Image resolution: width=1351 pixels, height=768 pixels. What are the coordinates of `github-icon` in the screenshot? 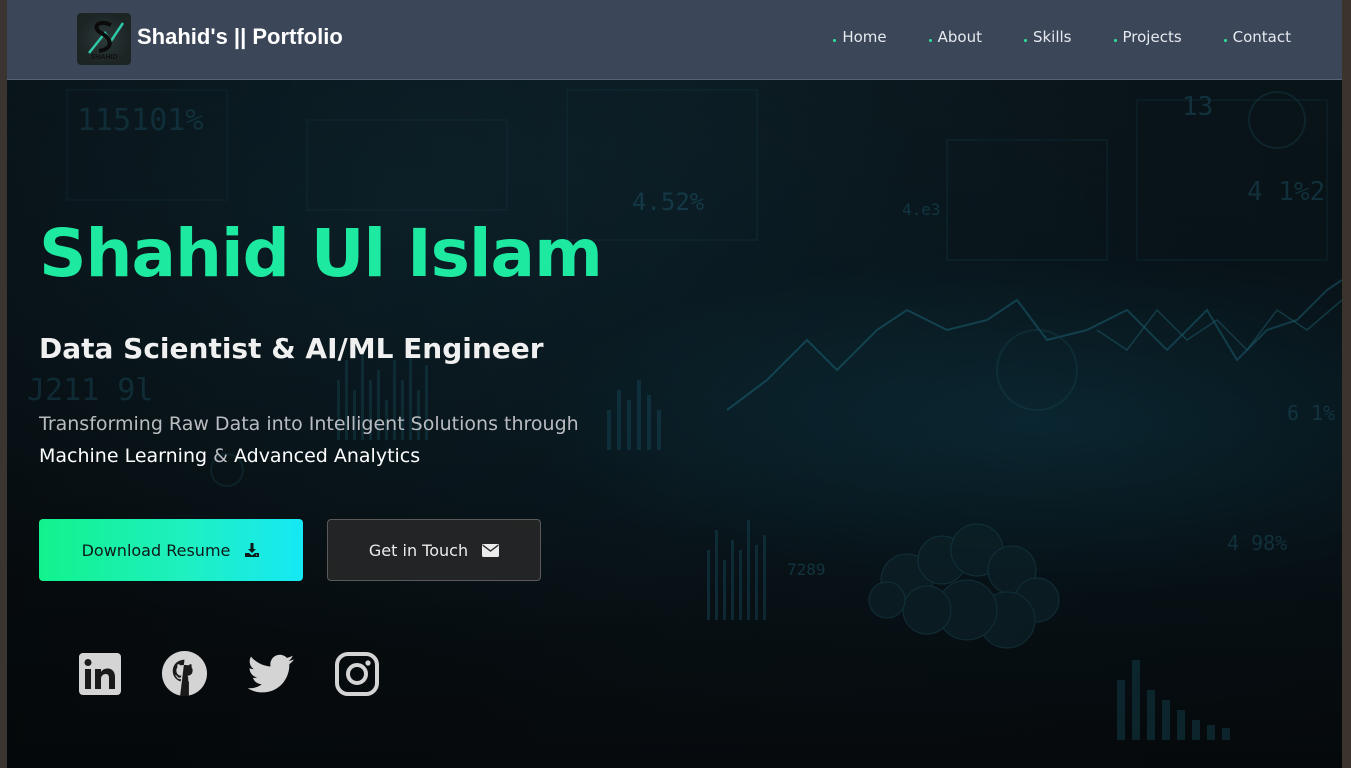 It's located at (184, 675).